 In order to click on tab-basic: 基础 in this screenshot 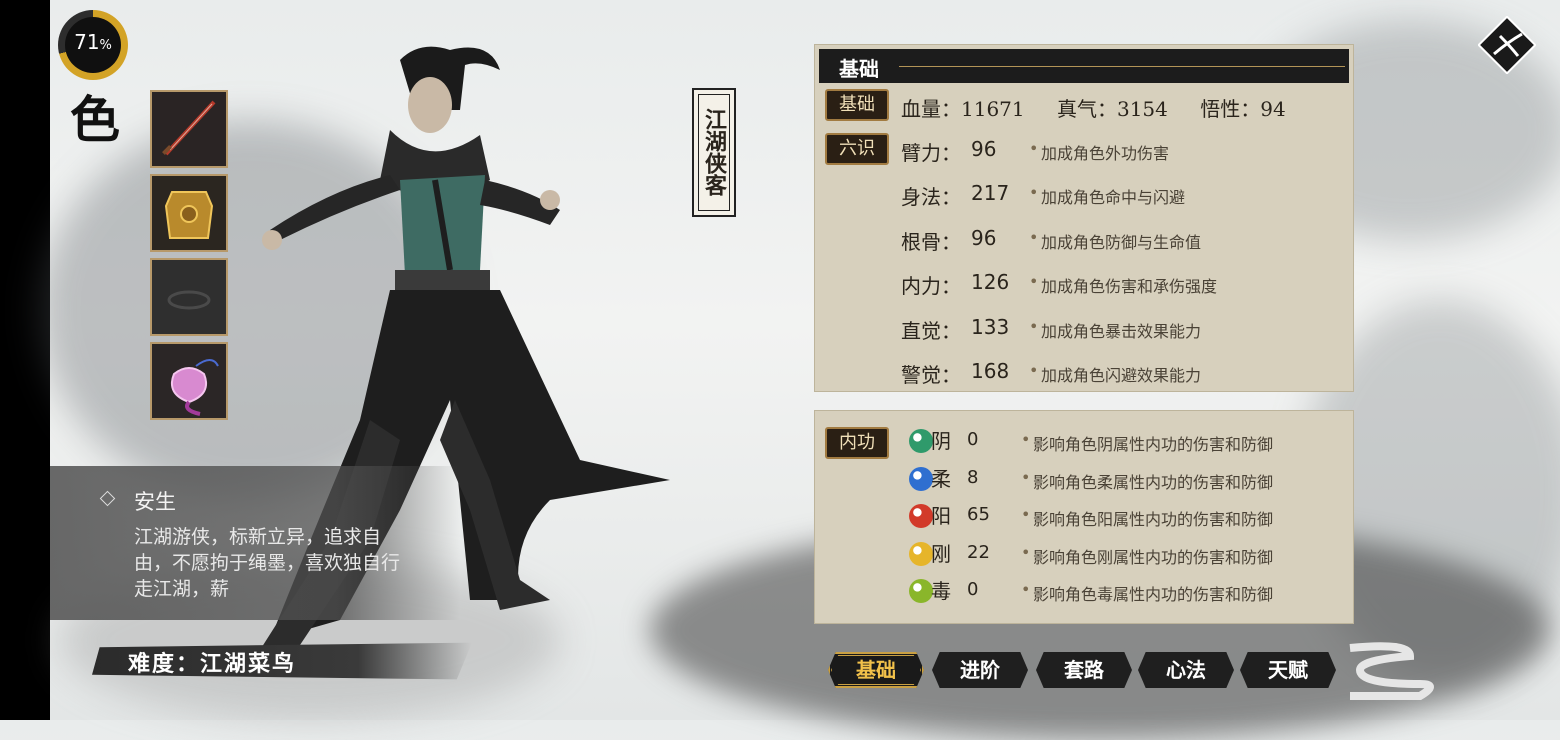, I will do `click(876, 670)`.